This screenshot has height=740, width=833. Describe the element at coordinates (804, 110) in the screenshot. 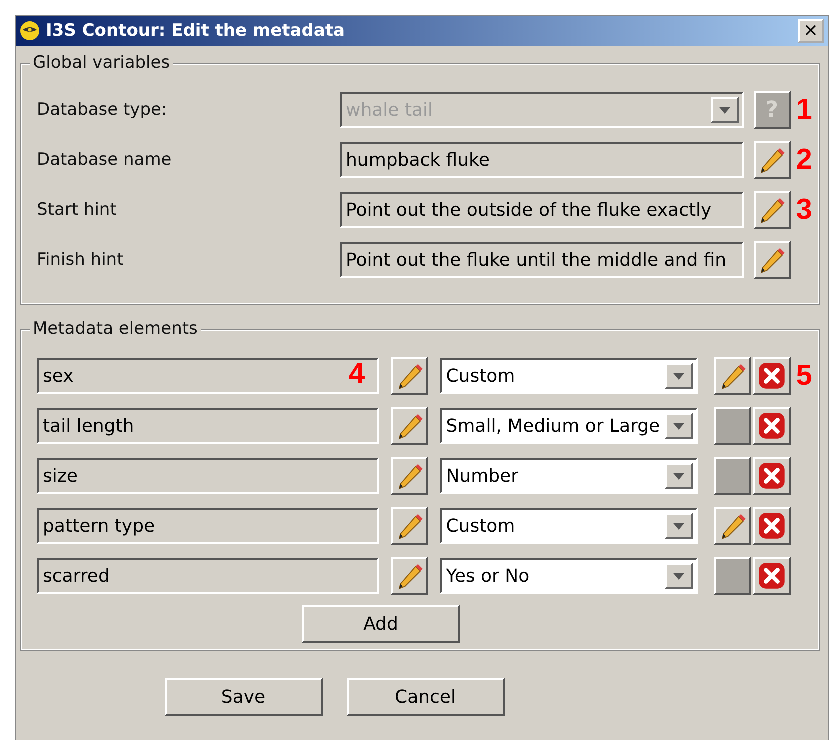

I see `annotation-number: 1` at that location.